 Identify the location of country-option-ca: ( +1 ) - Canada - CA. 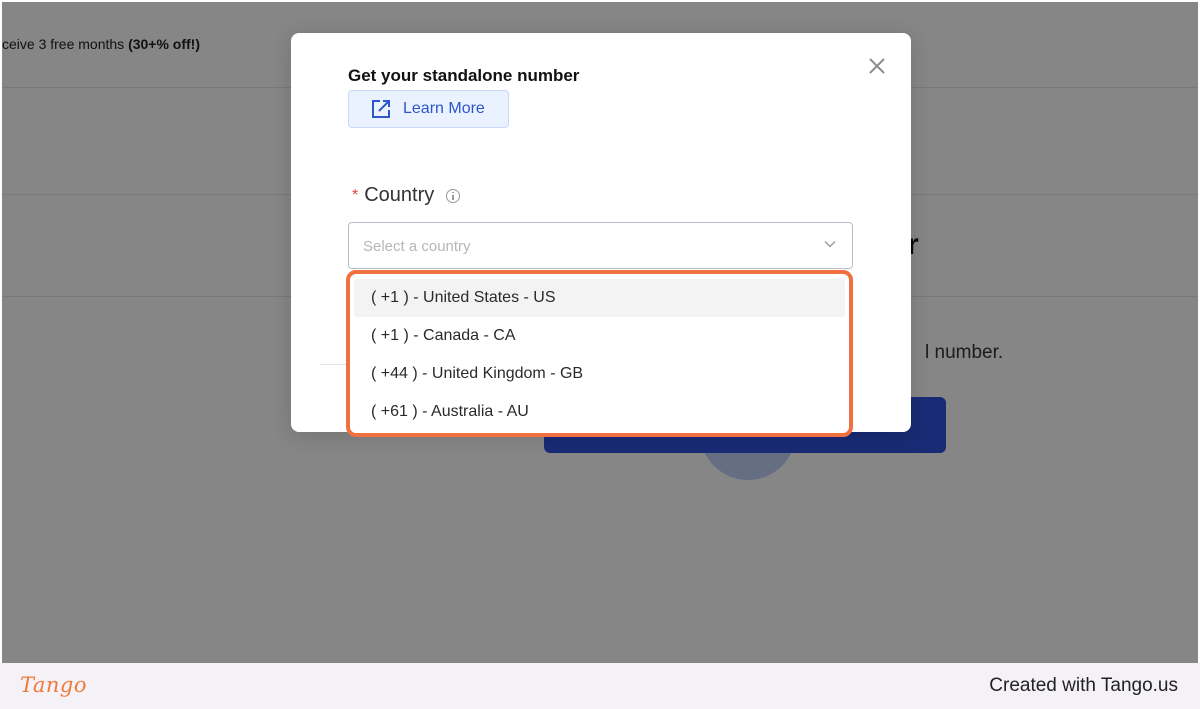
(599, 336).